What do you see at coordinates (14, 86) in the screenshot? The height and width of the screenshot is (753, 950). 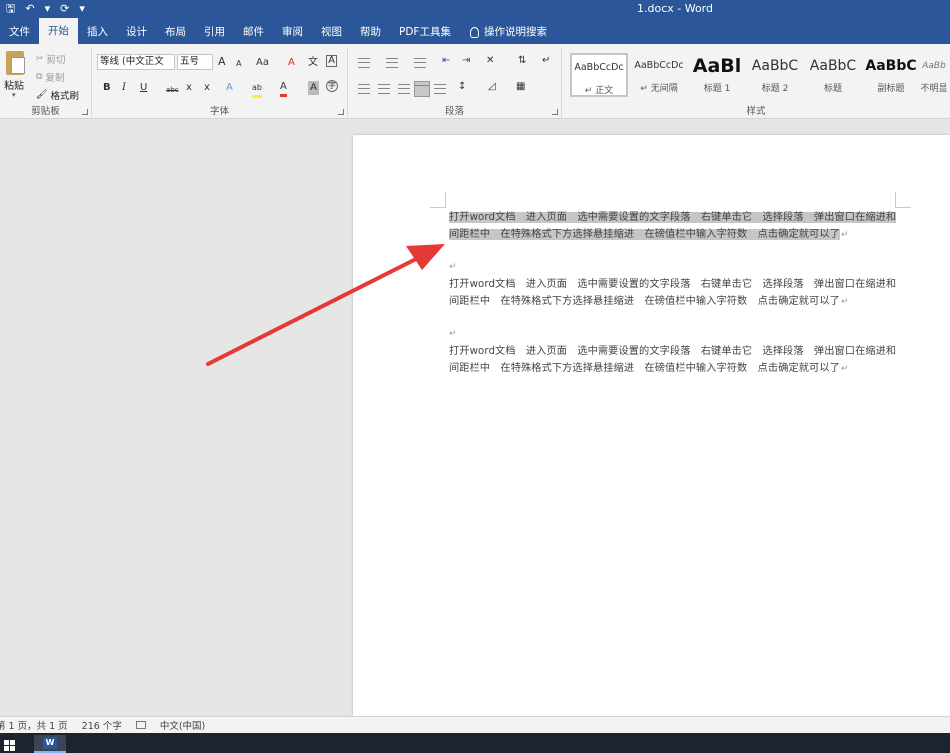 I see `paste-label: 粘贴` at bounding box center [14, 86].